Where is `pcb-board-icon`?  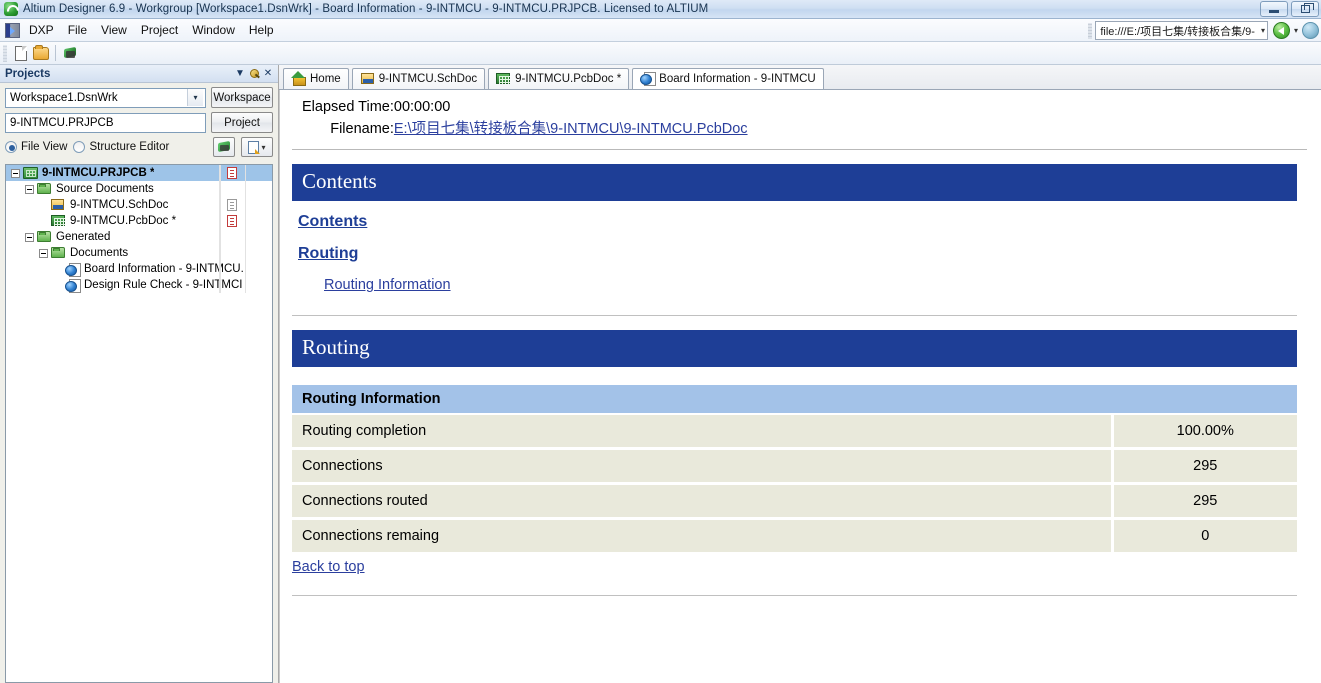
pcb-board-icon is located at coordinates (224, 147).